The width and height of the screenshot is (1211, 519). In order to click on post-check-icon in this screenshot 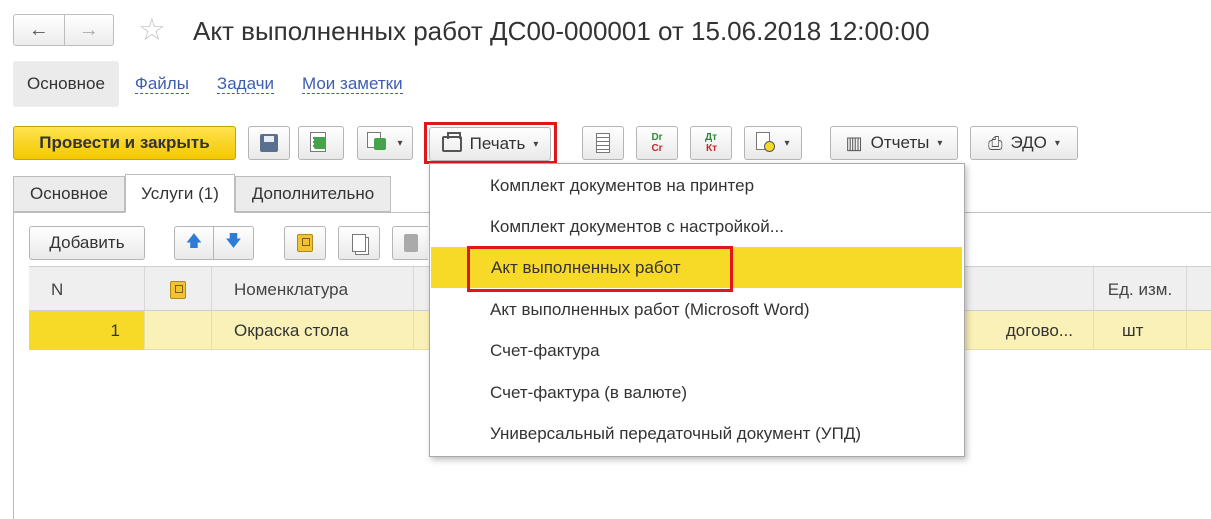, I will do `click(320, 143)`.